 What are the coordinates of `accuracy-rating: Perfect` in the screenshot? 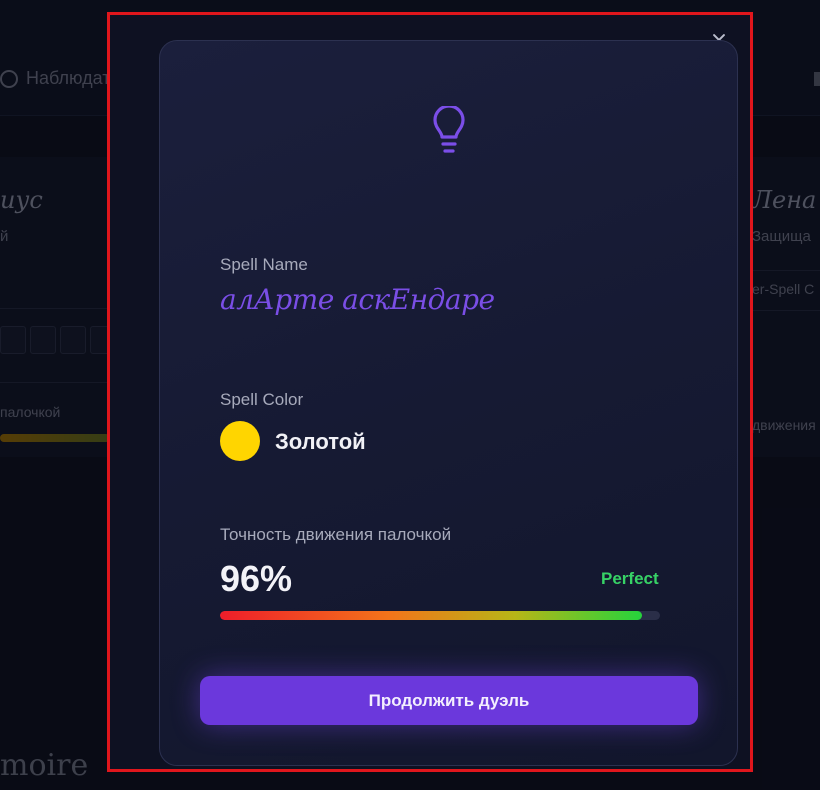 It's located at (630, 578).